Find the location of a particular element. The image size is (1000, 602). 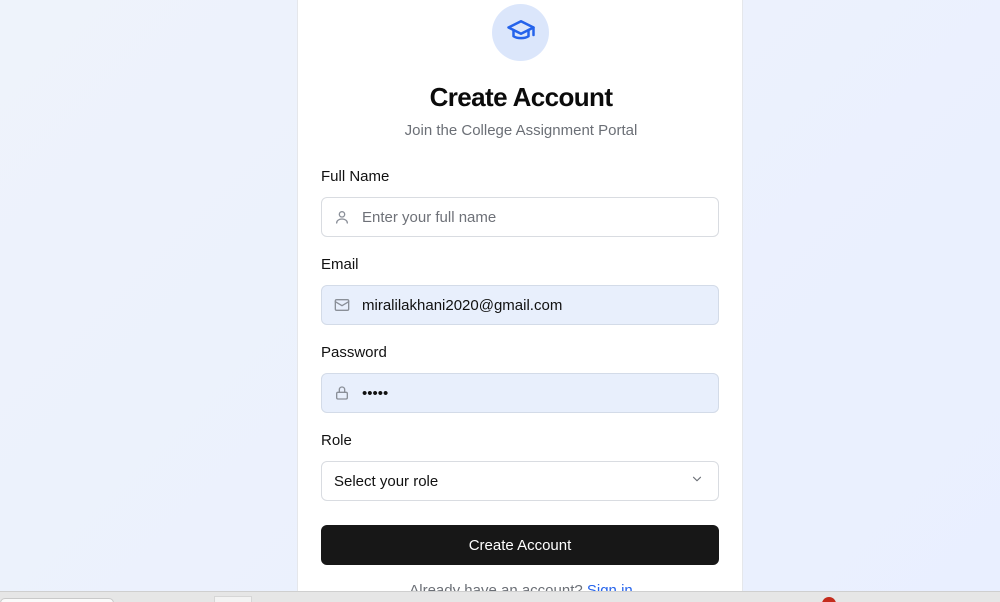

full-name-label: Full Name is located at coordinates (355, 176).